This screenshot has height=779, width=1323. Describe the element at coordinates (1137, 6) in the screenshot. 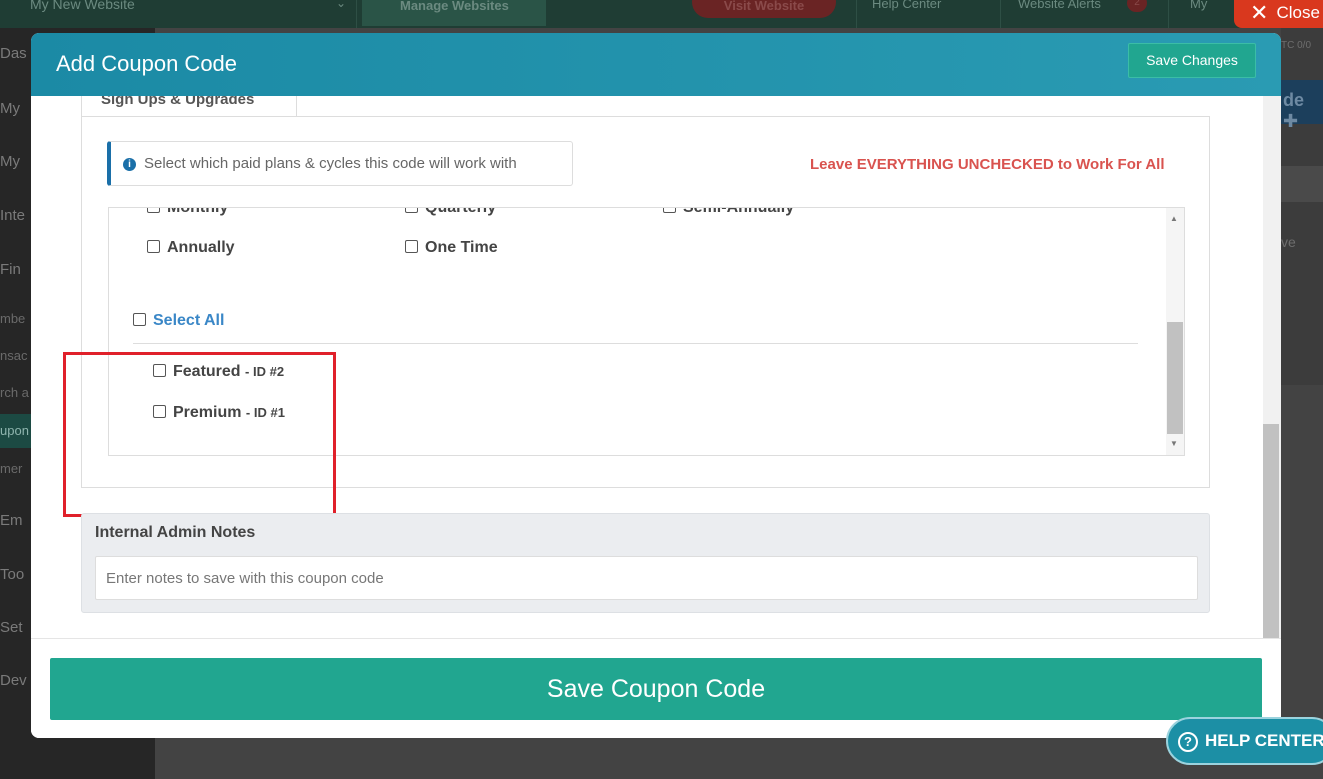

I see `alerts-count-badge: 2` at that location.